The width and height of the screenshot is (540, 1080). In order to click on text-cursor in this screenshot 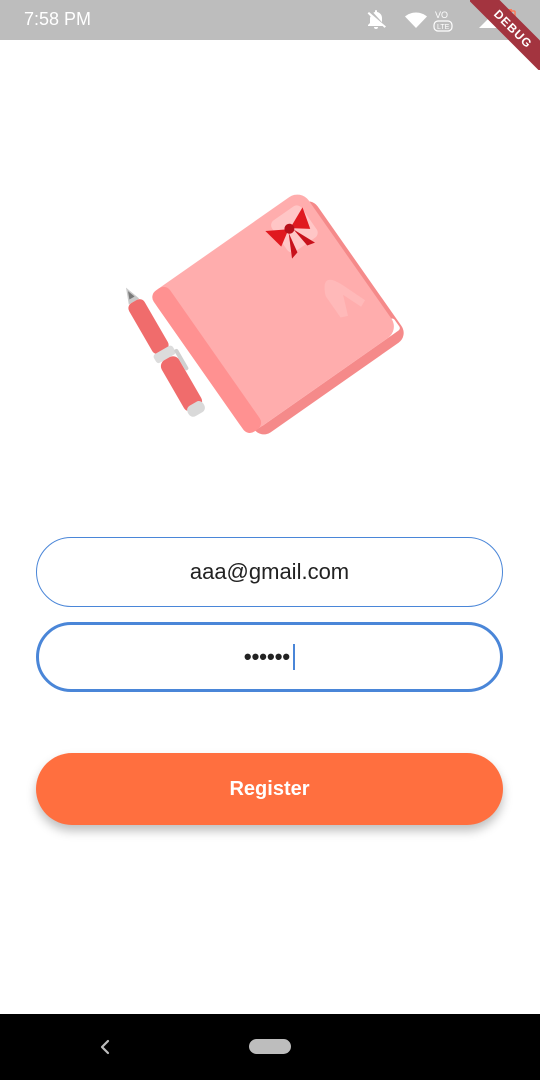, I will do `click(294, 657)`.